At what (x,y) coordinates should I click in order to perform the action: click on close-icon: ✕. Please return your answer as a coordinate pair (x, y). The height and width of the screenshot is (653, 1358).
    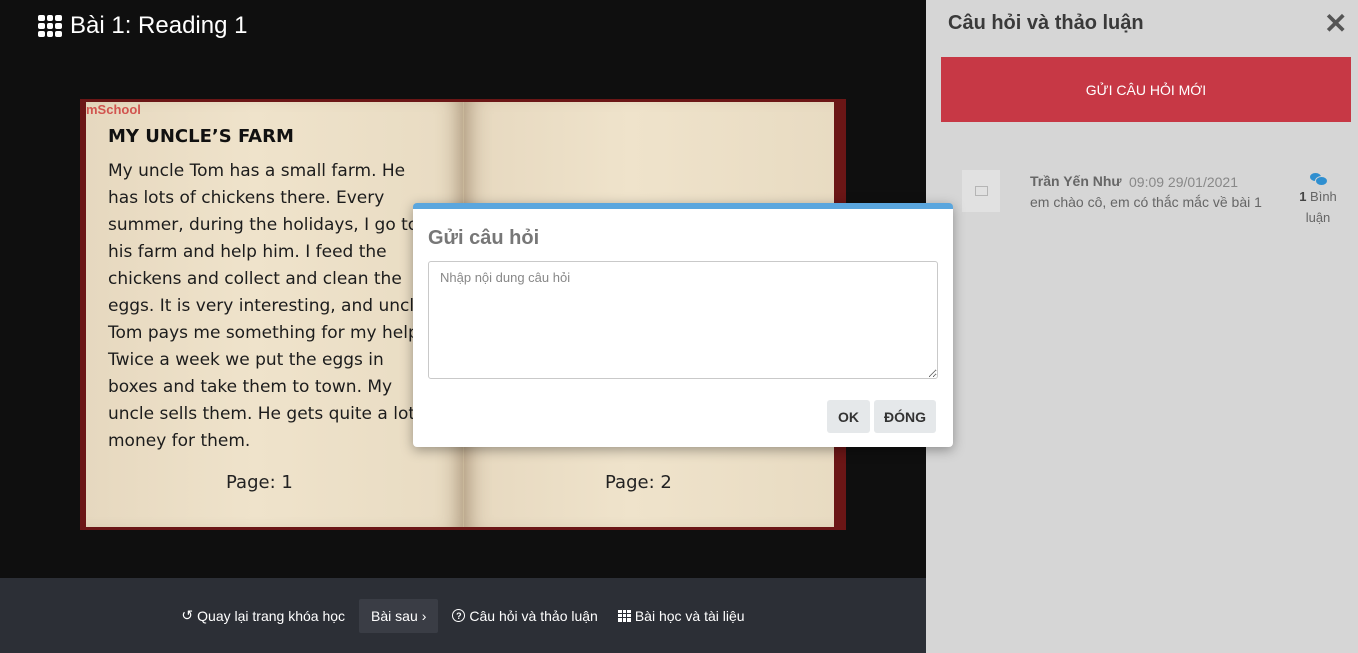
    Looking at the image, I should click on (1335, 24).